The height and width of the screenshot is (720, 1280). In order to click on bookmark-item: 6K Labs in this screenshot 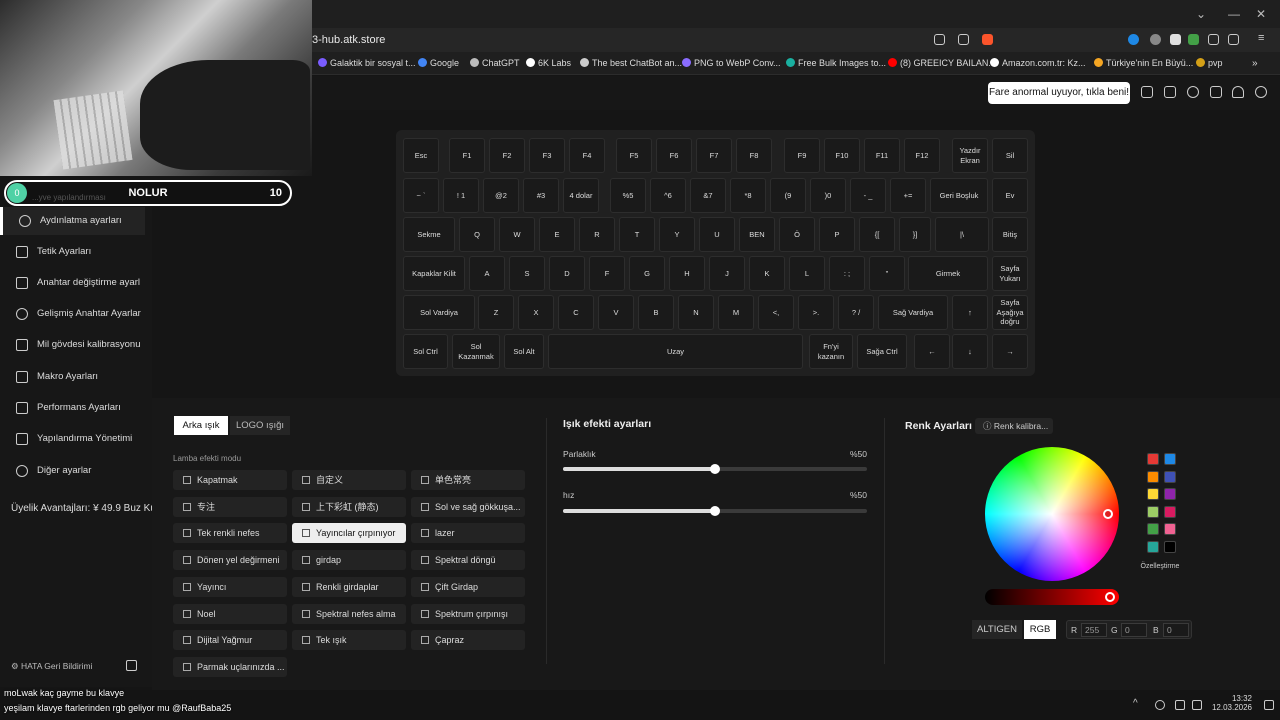, I will do `click(548, 63)`.